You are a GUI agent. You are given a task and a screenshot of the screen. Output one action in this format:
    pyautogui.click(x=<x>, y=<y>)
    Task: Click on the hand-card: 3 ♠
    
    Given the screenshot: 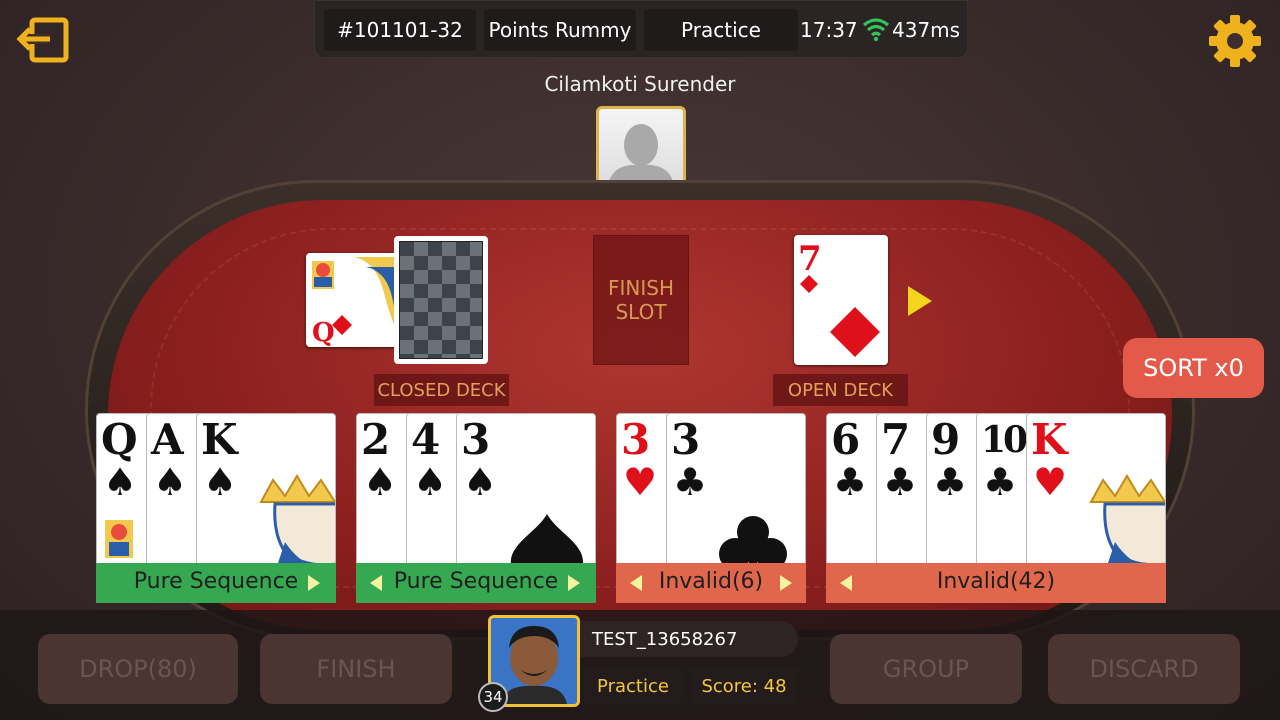 What is the action you would take?
    pyautogui.click(x=526, y=493)
    